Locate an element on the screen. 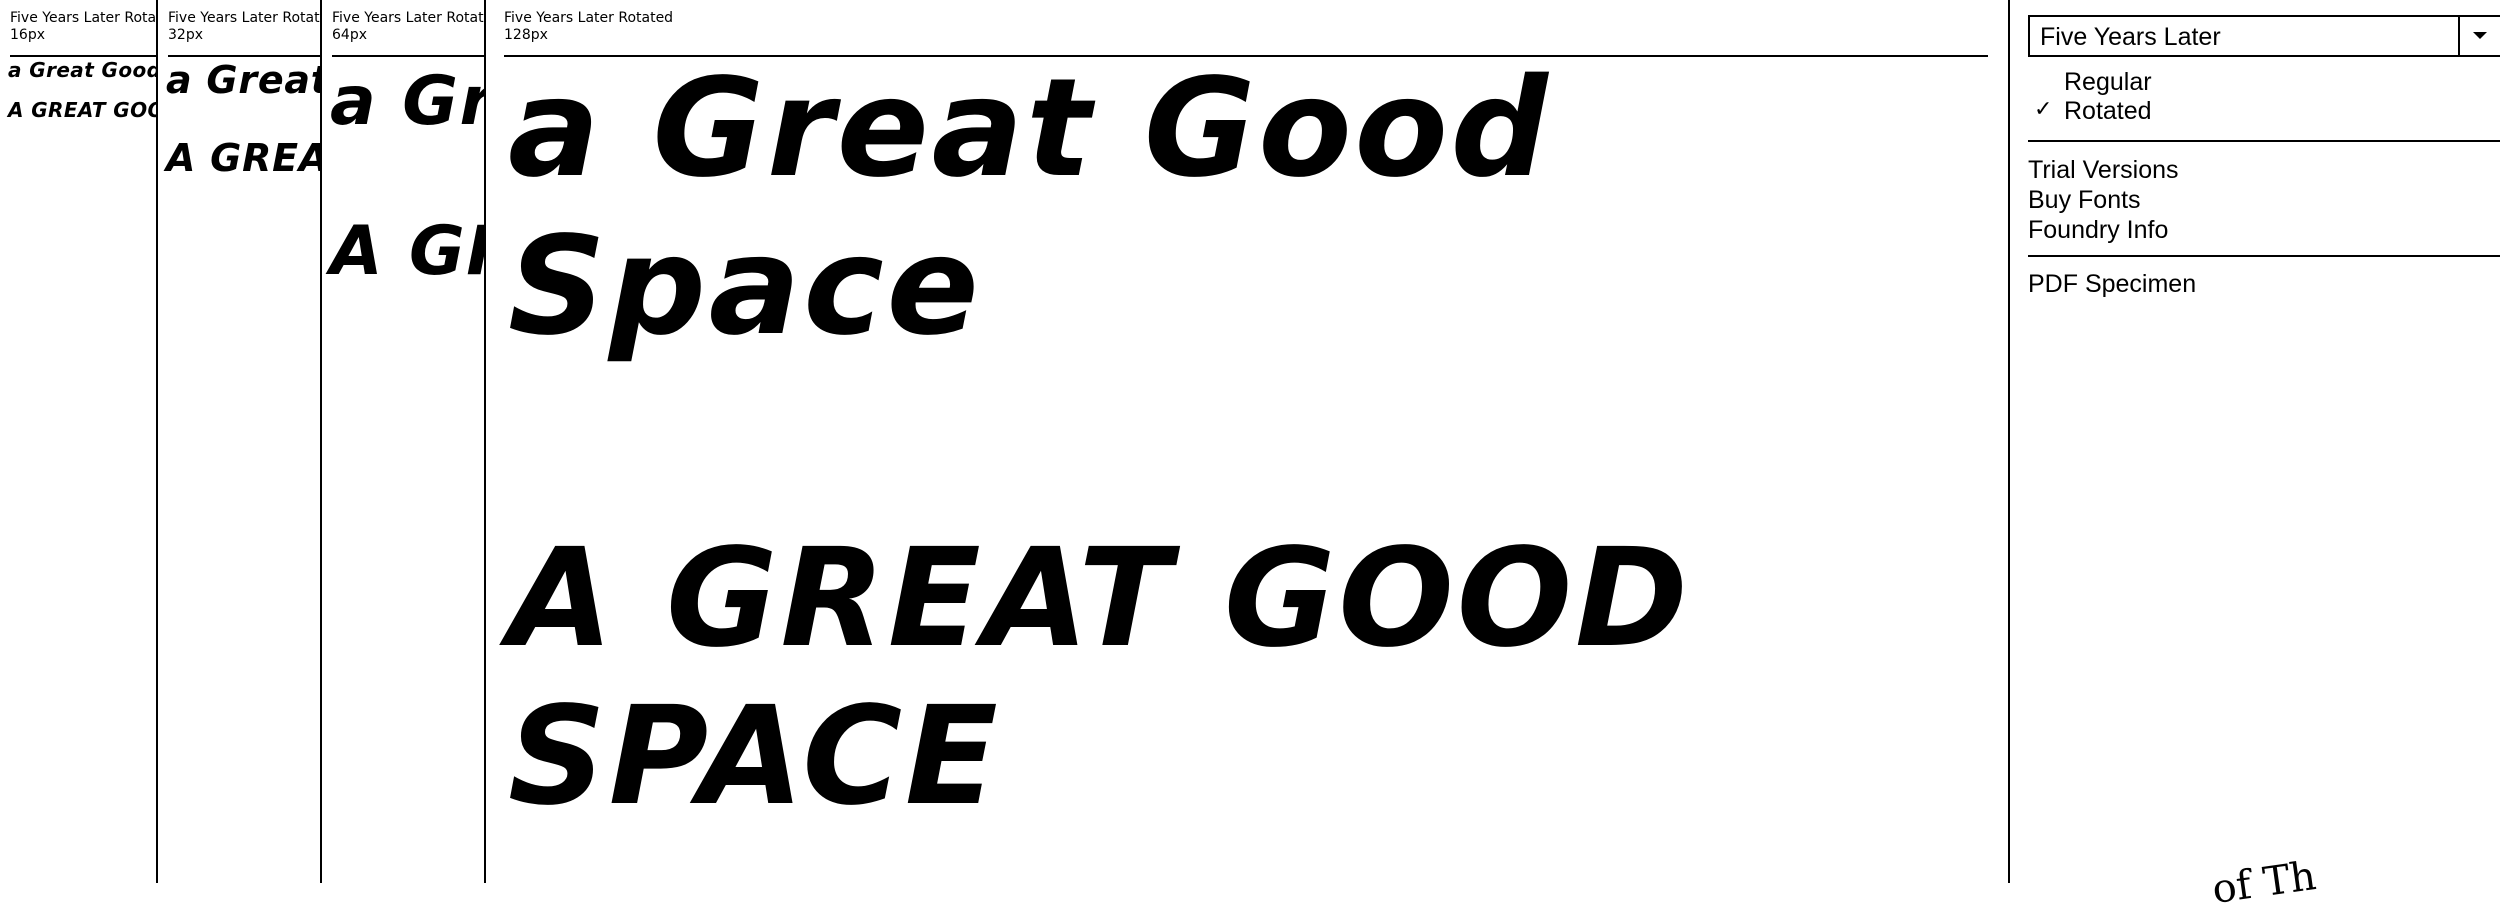  sidebar-links: Trial Versions Buy Fonts Foundry Info is located at coordinates (2103, 201).